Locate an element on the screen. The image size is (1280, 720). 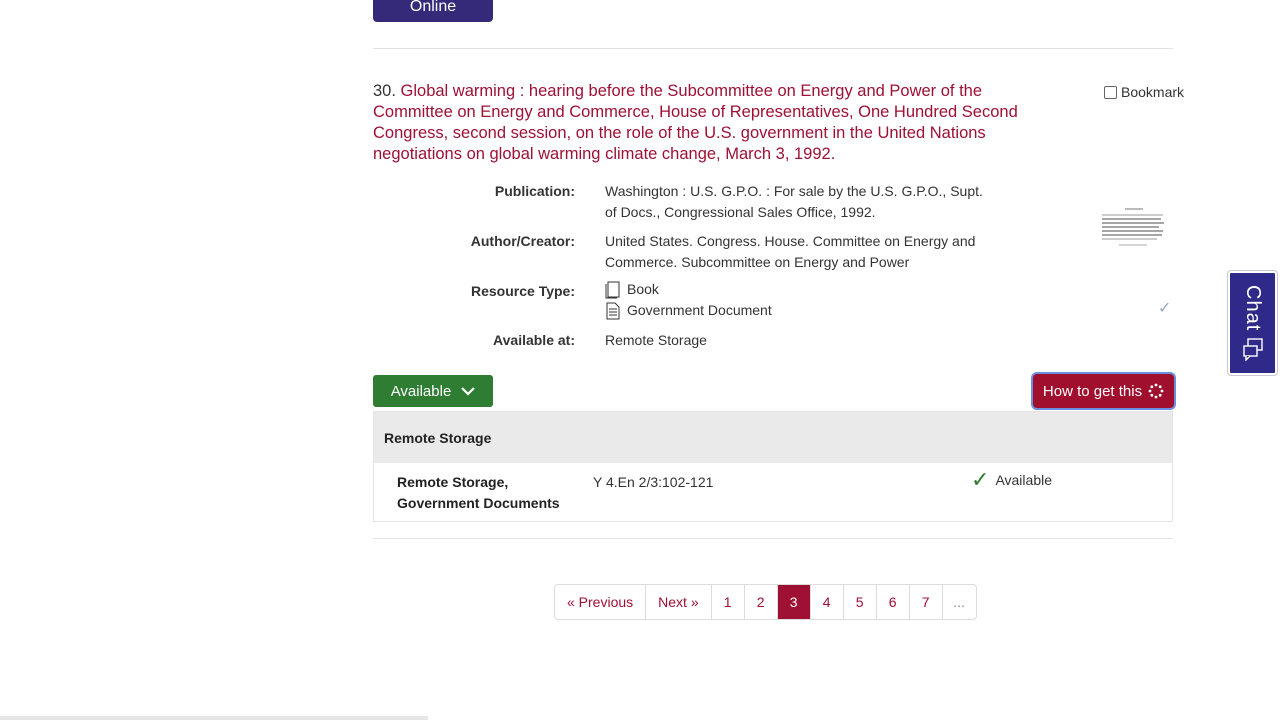
resource-type-value: Book Government Document is located at coordinates (795, 300).